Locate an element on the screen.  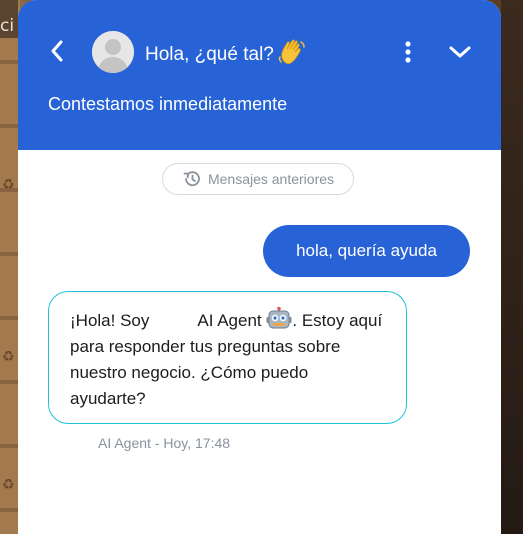
user-message-bubble: hola, quería ayuda is located at coordinates (366, 251).